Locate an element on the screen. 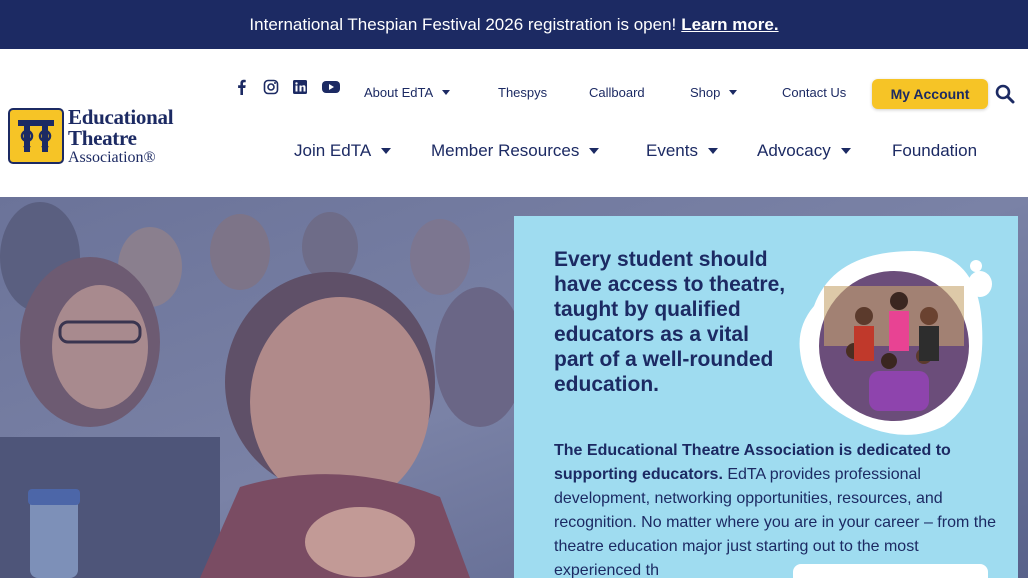  logo: Educational Theatre Association® is located at coordinates (95, 135).